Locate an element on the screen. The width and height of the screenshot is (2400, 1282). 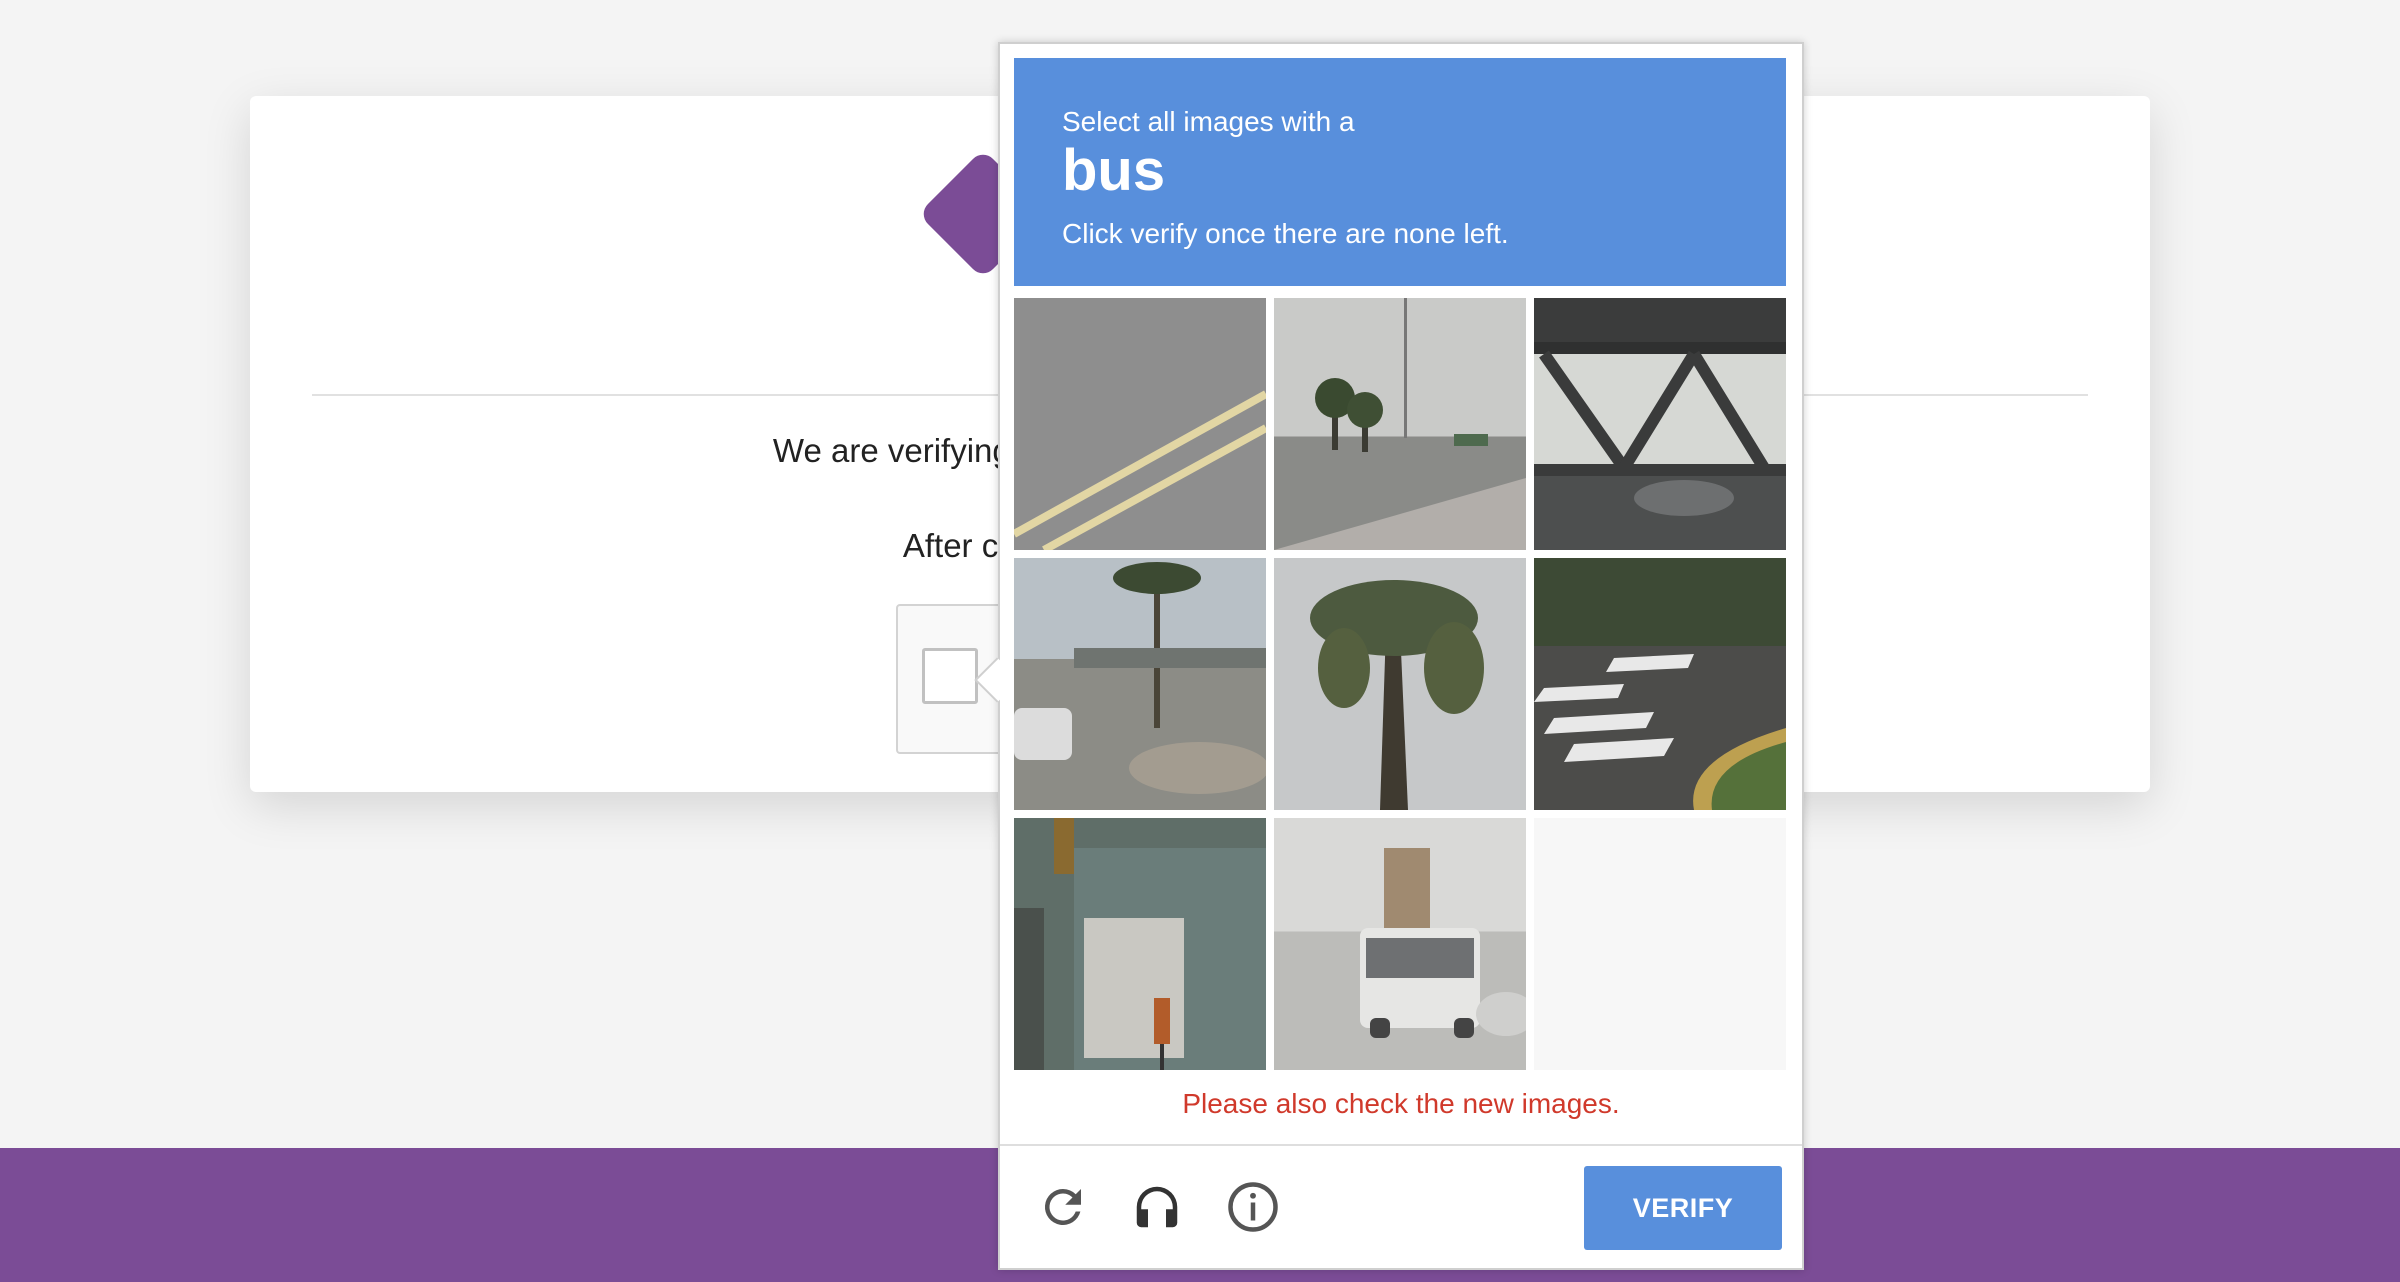
target-object-label: bus is located at coordinates (1114, 170).